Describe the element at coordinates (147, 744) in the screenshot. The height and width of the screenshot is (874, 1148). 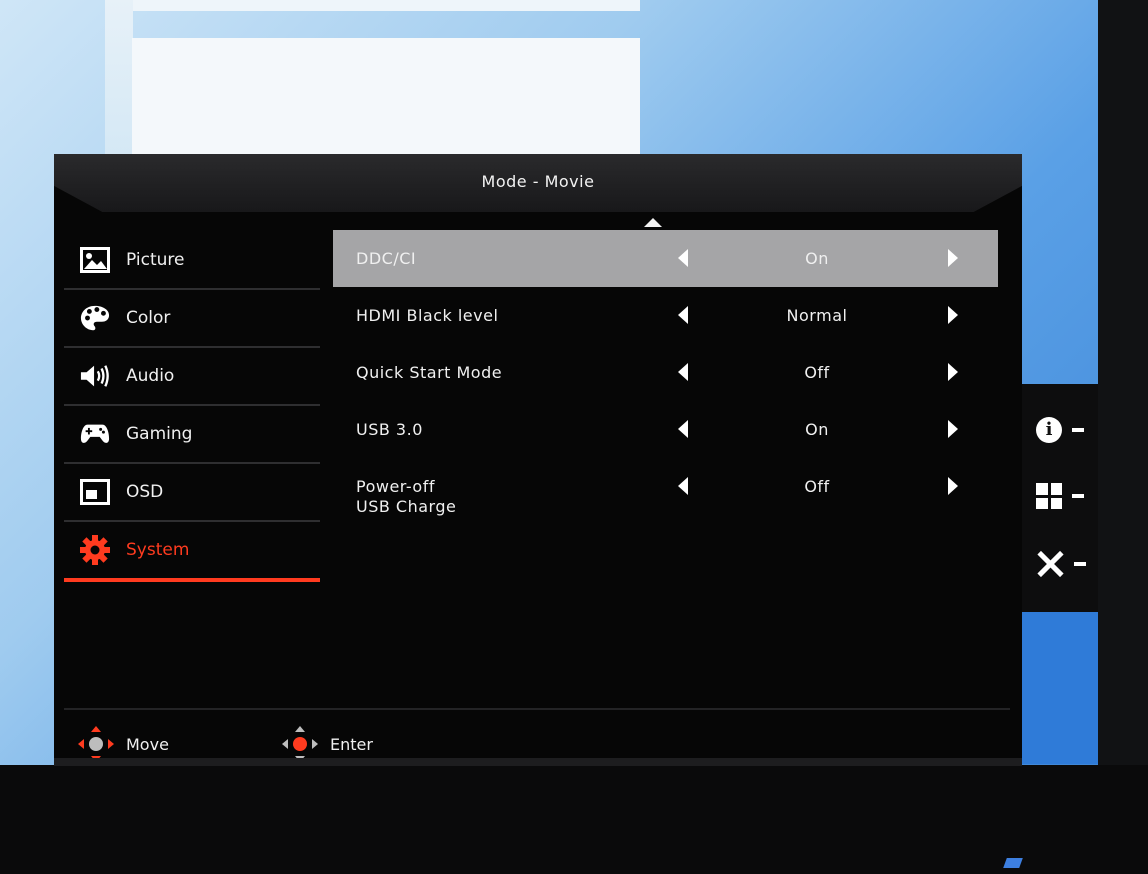
I see `footer-move-label: Move` at that location.